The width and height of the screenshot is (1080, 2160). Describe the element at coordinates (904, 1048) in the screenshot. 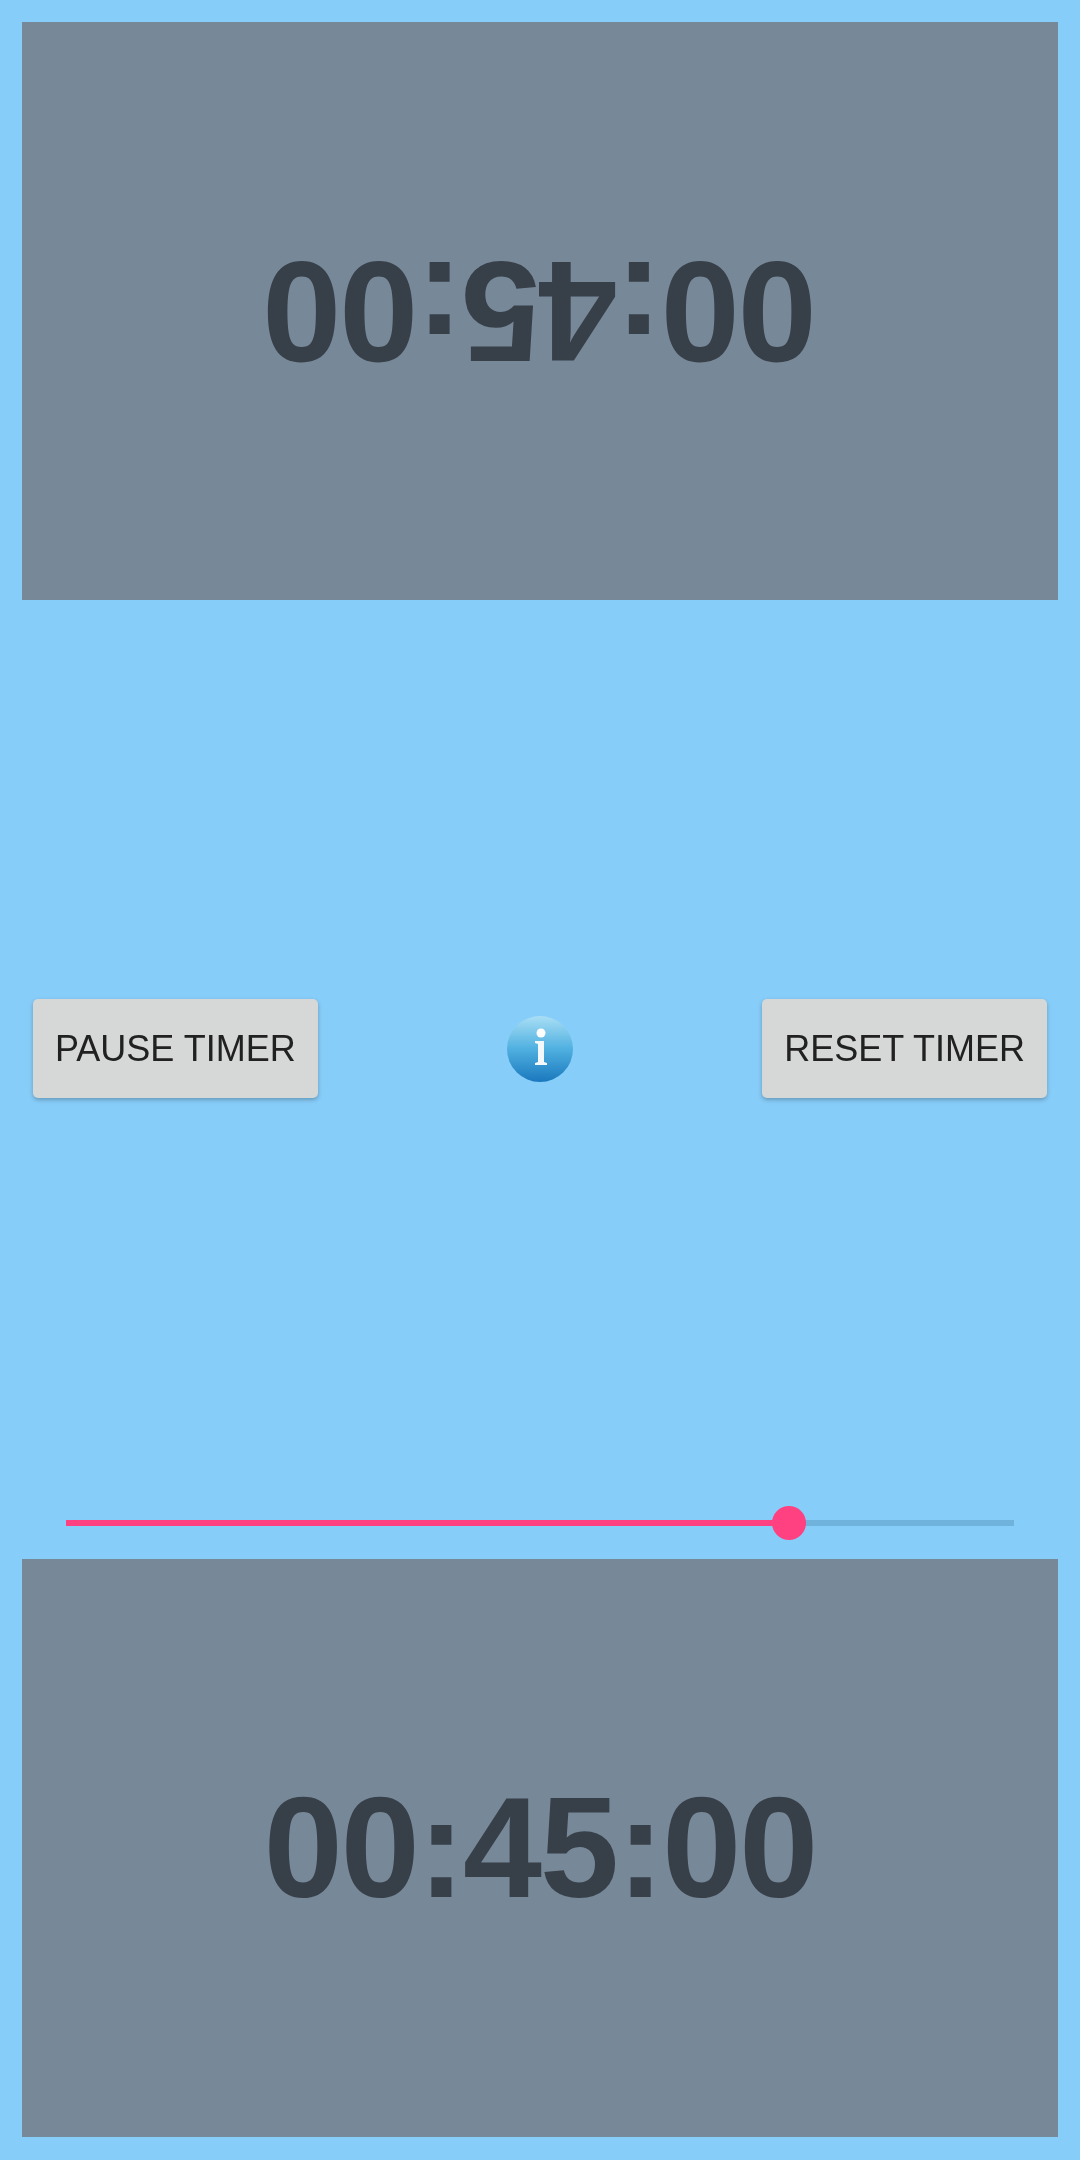

I see `timer-button: RESET TIMER` at that location.